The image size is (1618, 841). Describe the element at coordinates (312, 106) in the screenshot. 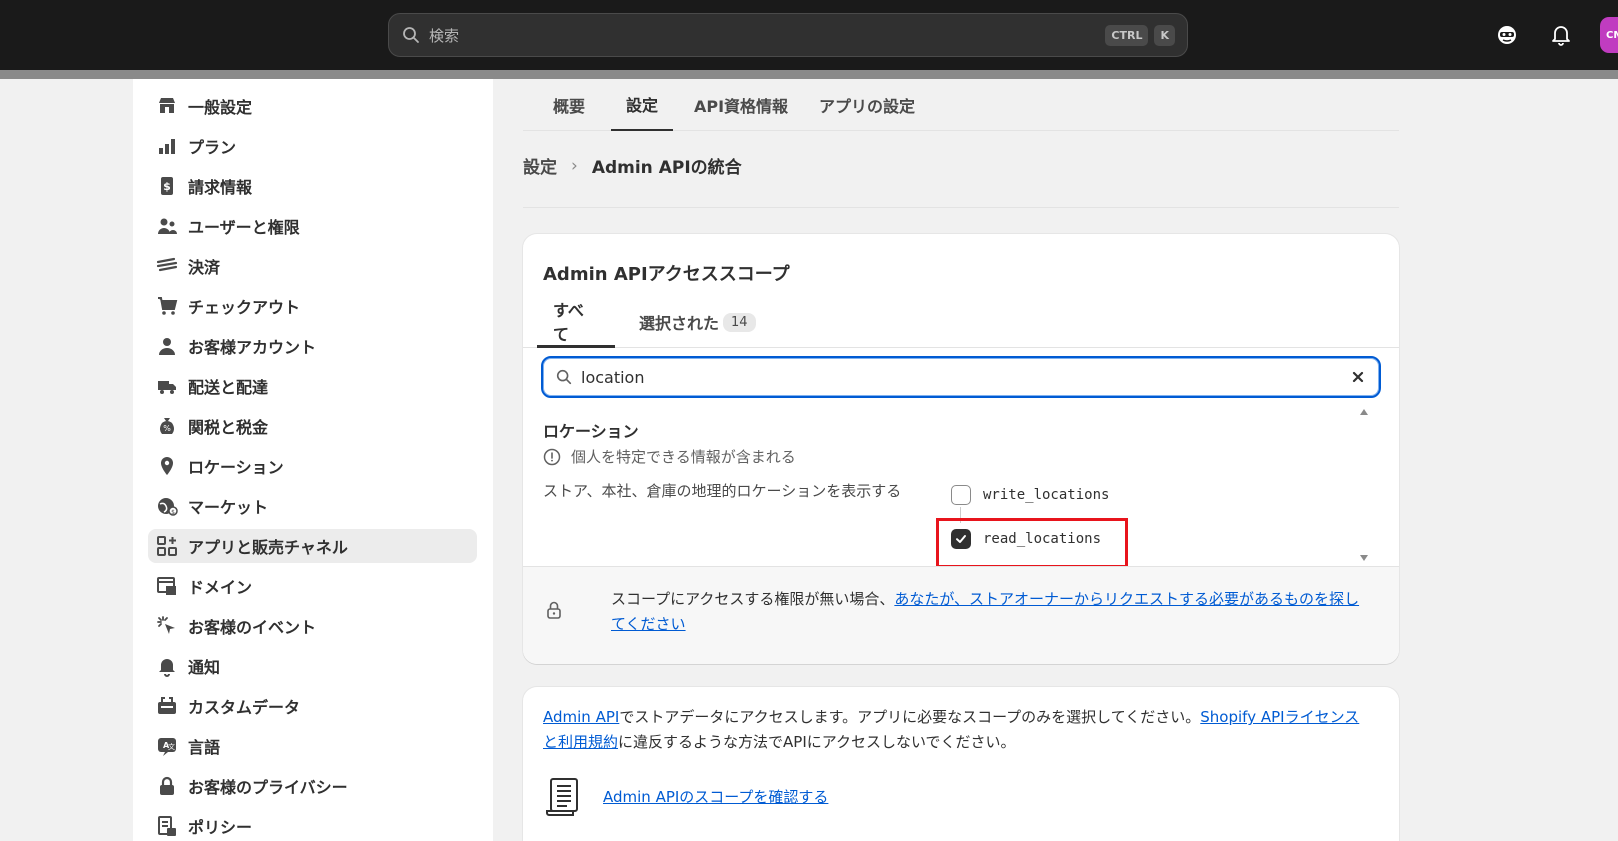

I see `sidebar-item-0: 一般設定` at that location.